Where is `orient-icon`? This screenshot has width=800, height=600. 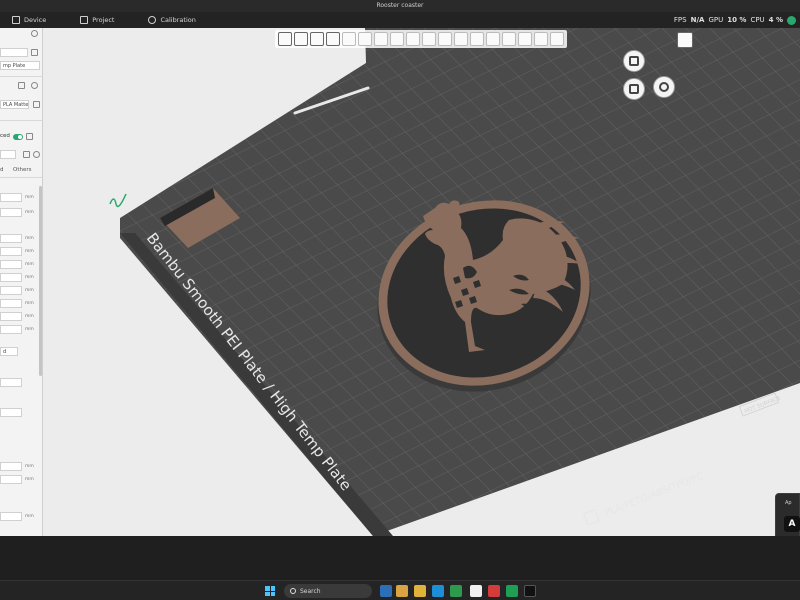 orient-icon is located at coordinates (317, 39).